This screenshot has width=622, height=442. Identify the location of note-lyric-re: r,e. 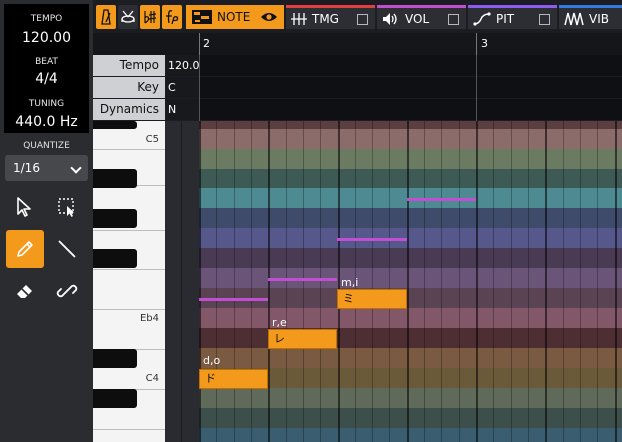
(279, 322).